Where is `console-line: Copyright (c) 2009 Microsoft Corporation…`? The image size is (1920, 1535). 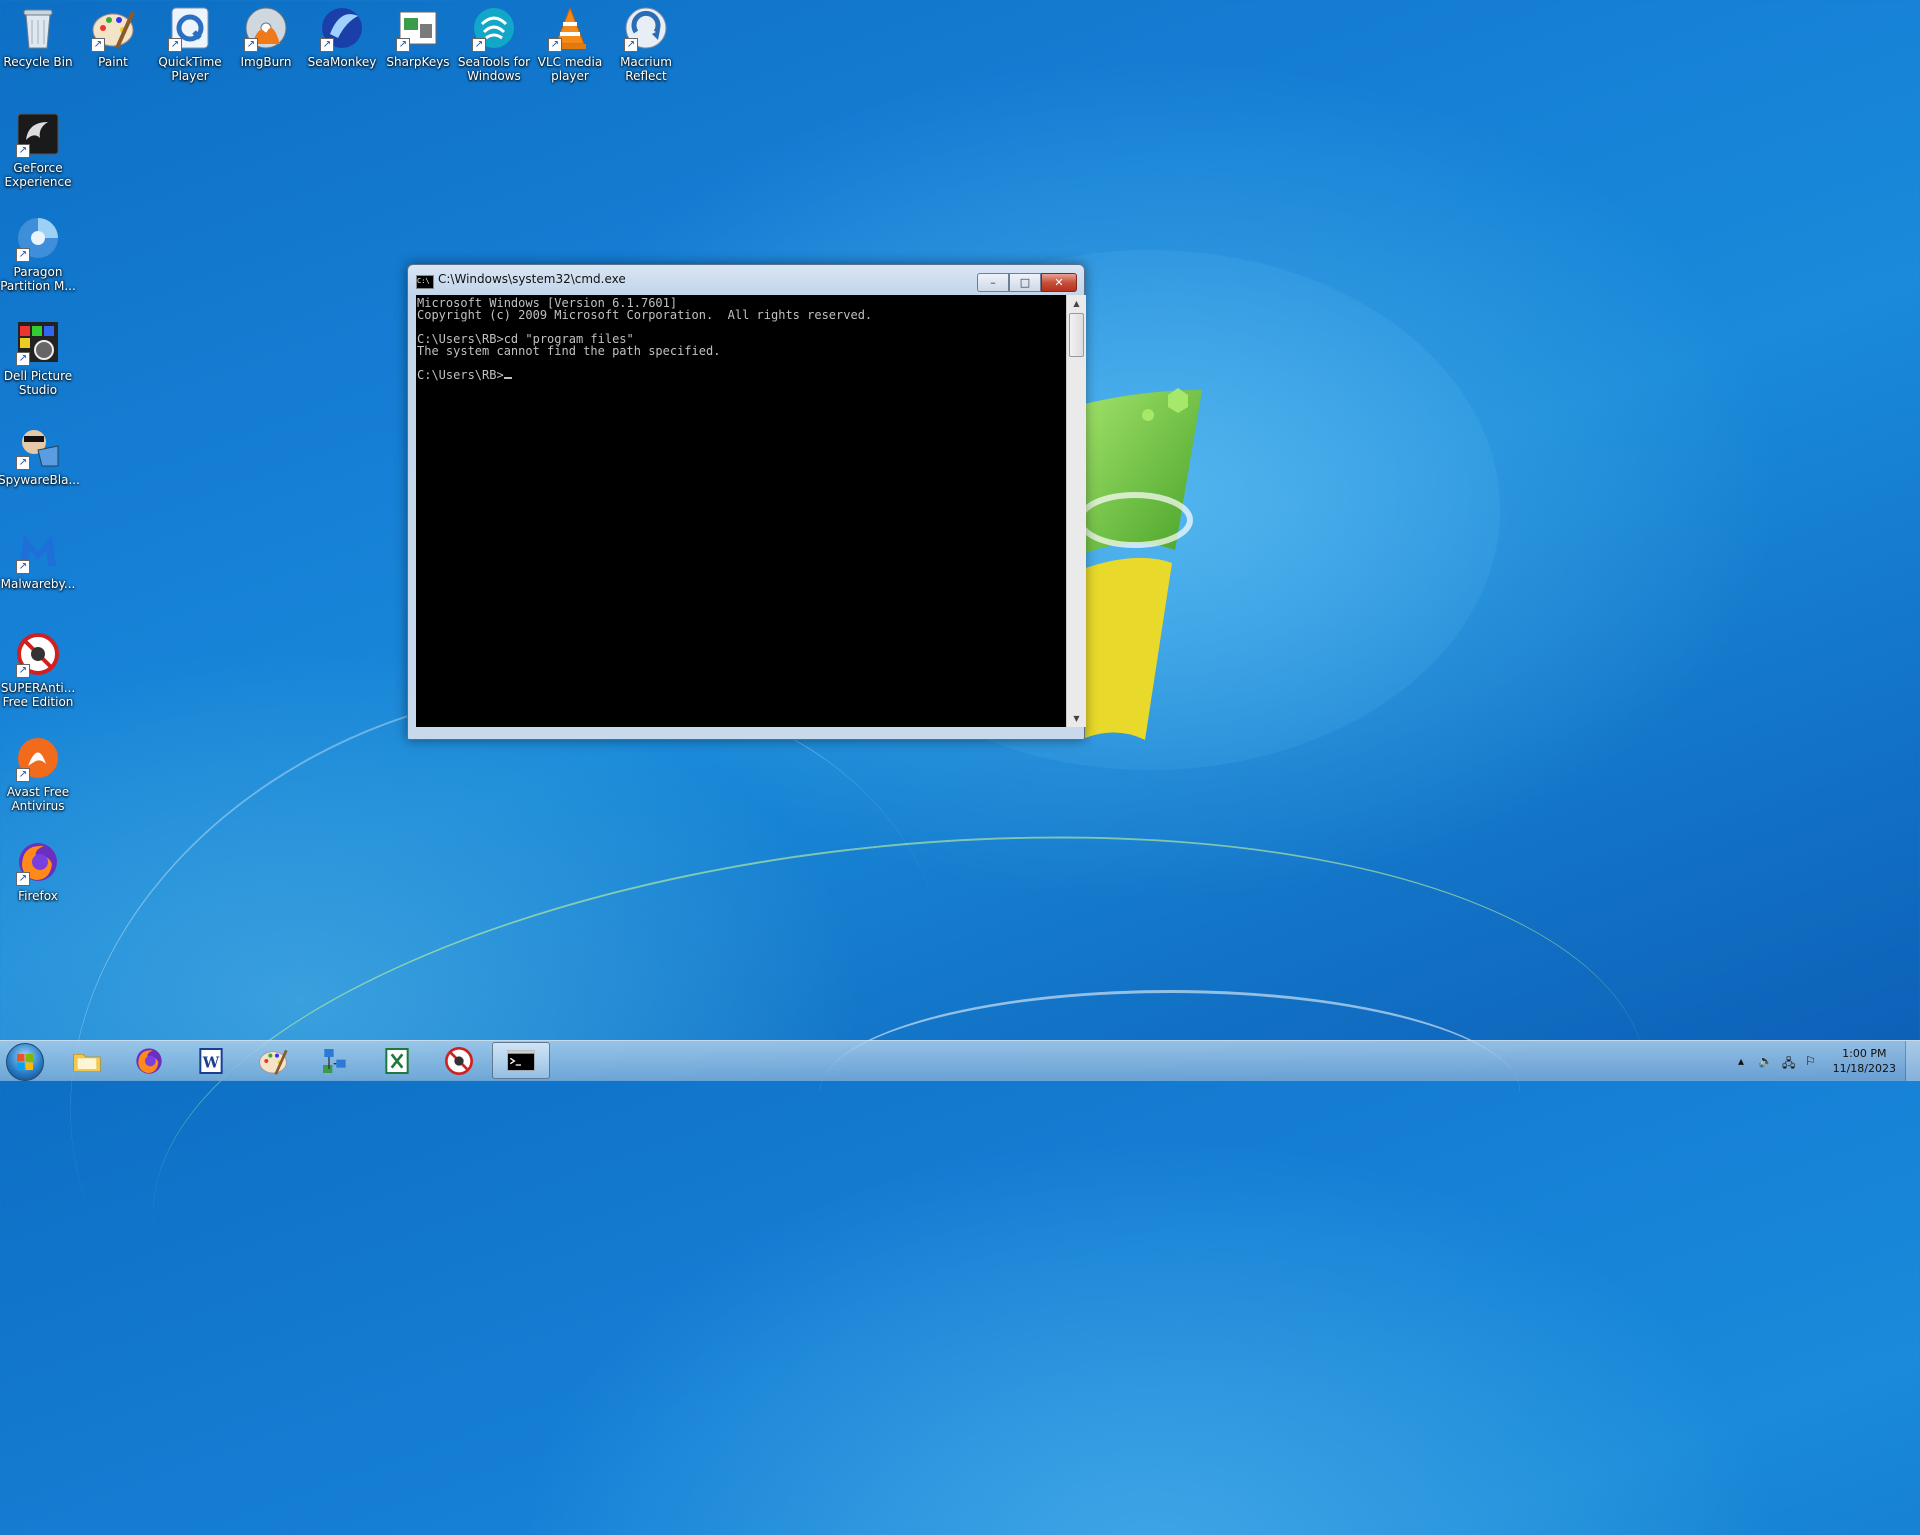 console-line: Copyright (c) 2009 Microsoft Corporation… is located at coordinates (645, 315).